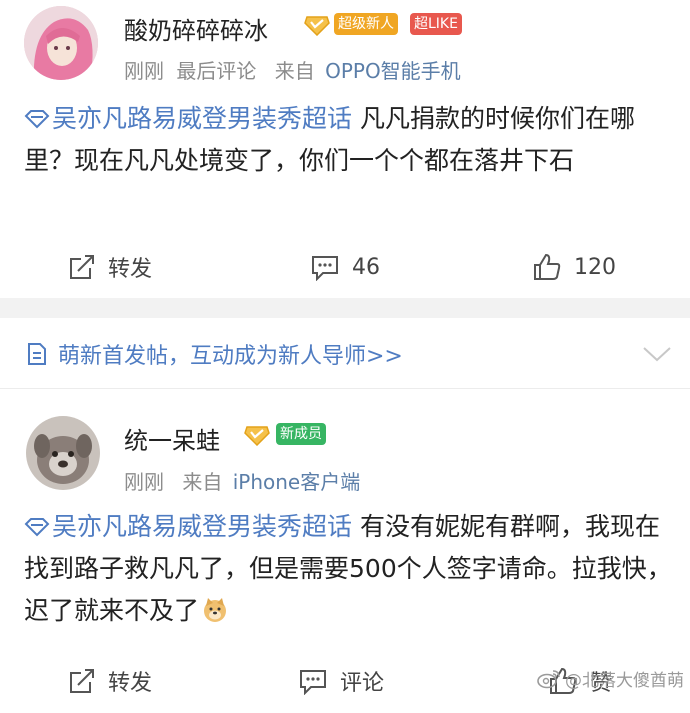  Describe the element at coordinates (230, 354) in the screenshot. I see `banner-text: 萌新首发帖，互动成为新人导师>>` at that location.